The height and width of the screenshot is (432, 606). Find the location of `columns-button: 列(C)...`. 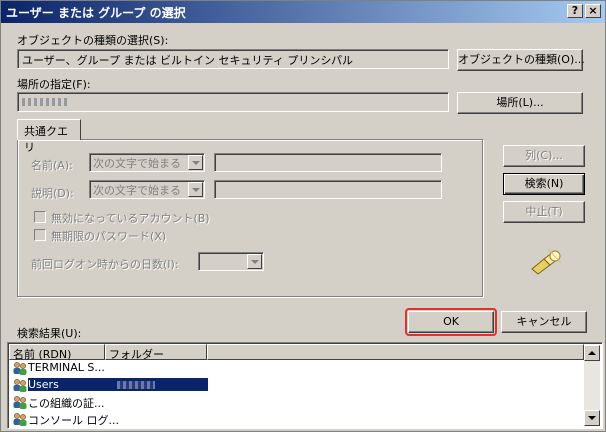

columns-button: 列(C)... is located at coordinates (544, 156).